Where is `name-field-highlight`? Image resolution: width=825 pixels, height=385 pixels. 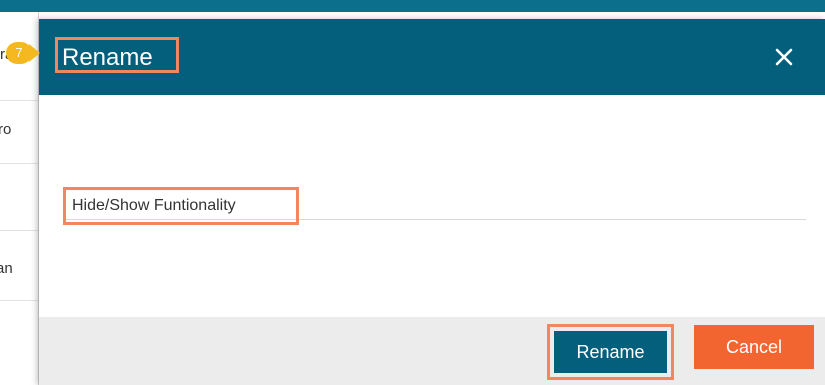 name-field-highlight is located at coordinates (181, 206).